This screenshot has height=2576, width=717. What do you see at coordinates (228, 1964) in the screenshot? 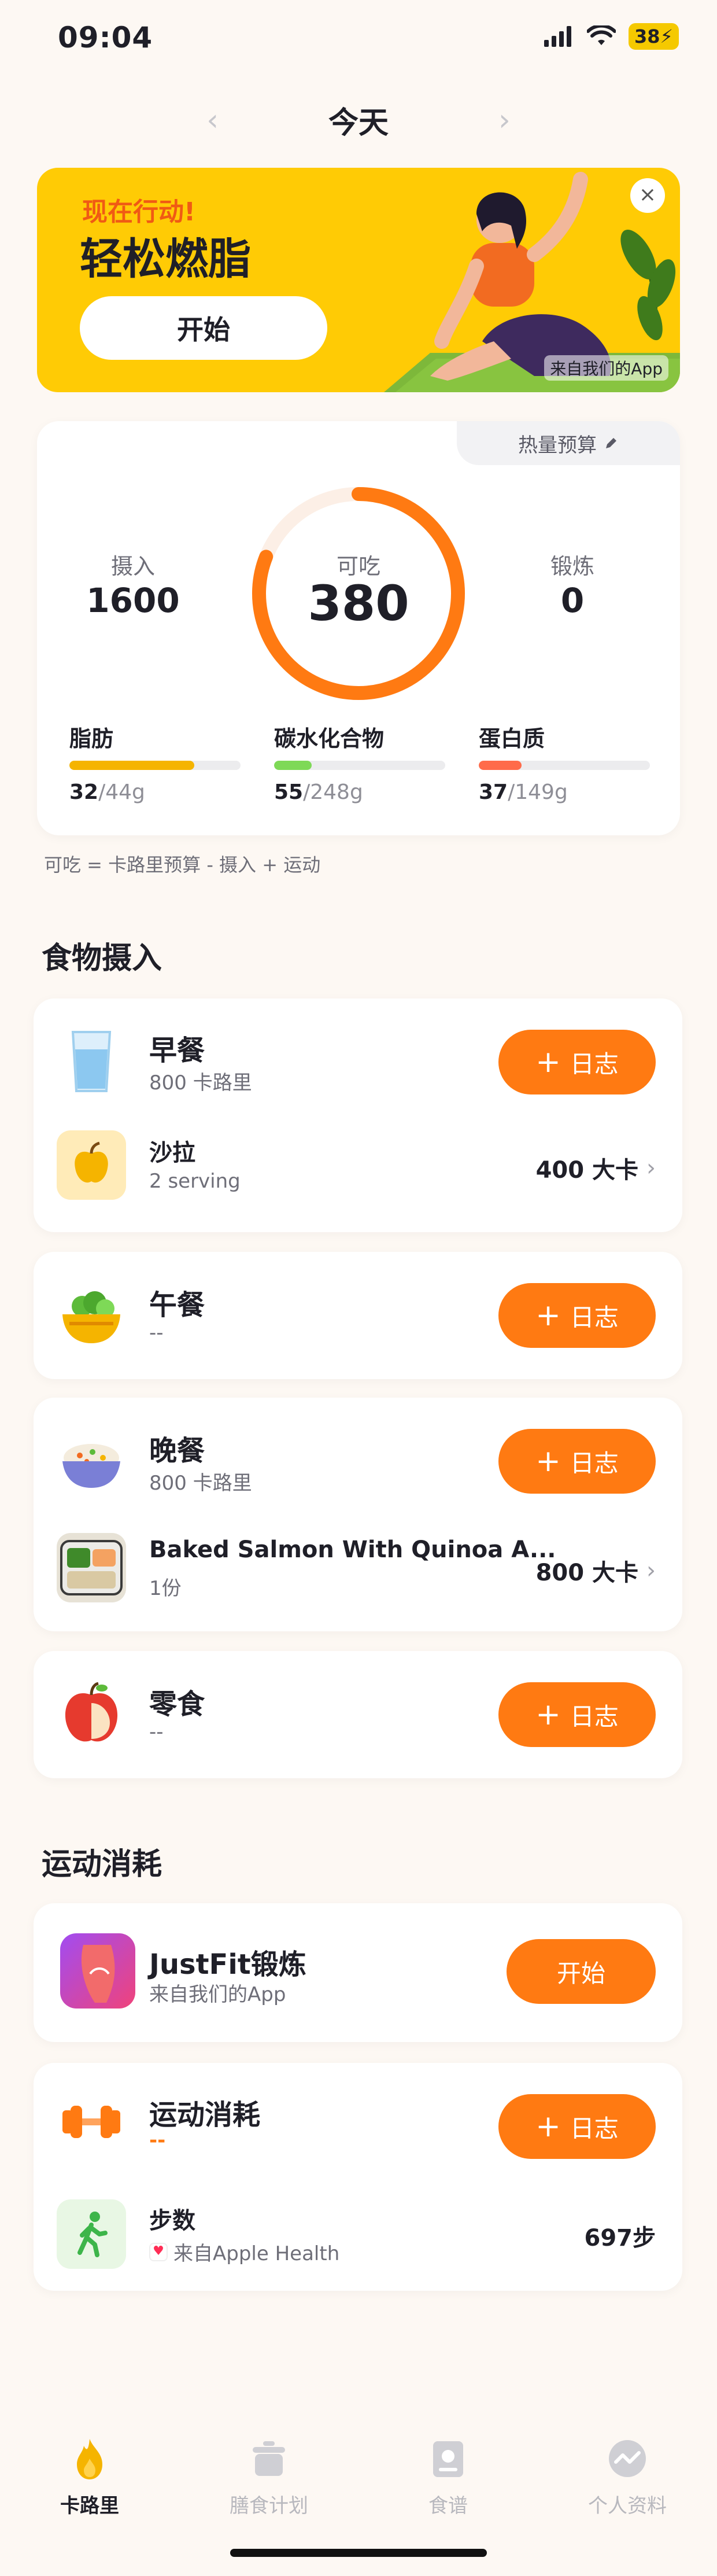
I see `justfit-name: JustFit锻炼` at bounding box center [228, 1964].